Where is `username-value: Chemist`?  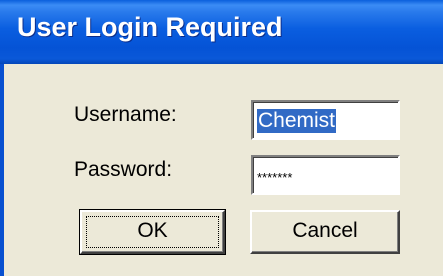
username-value: Chemist is located at coordinates (297, 121).